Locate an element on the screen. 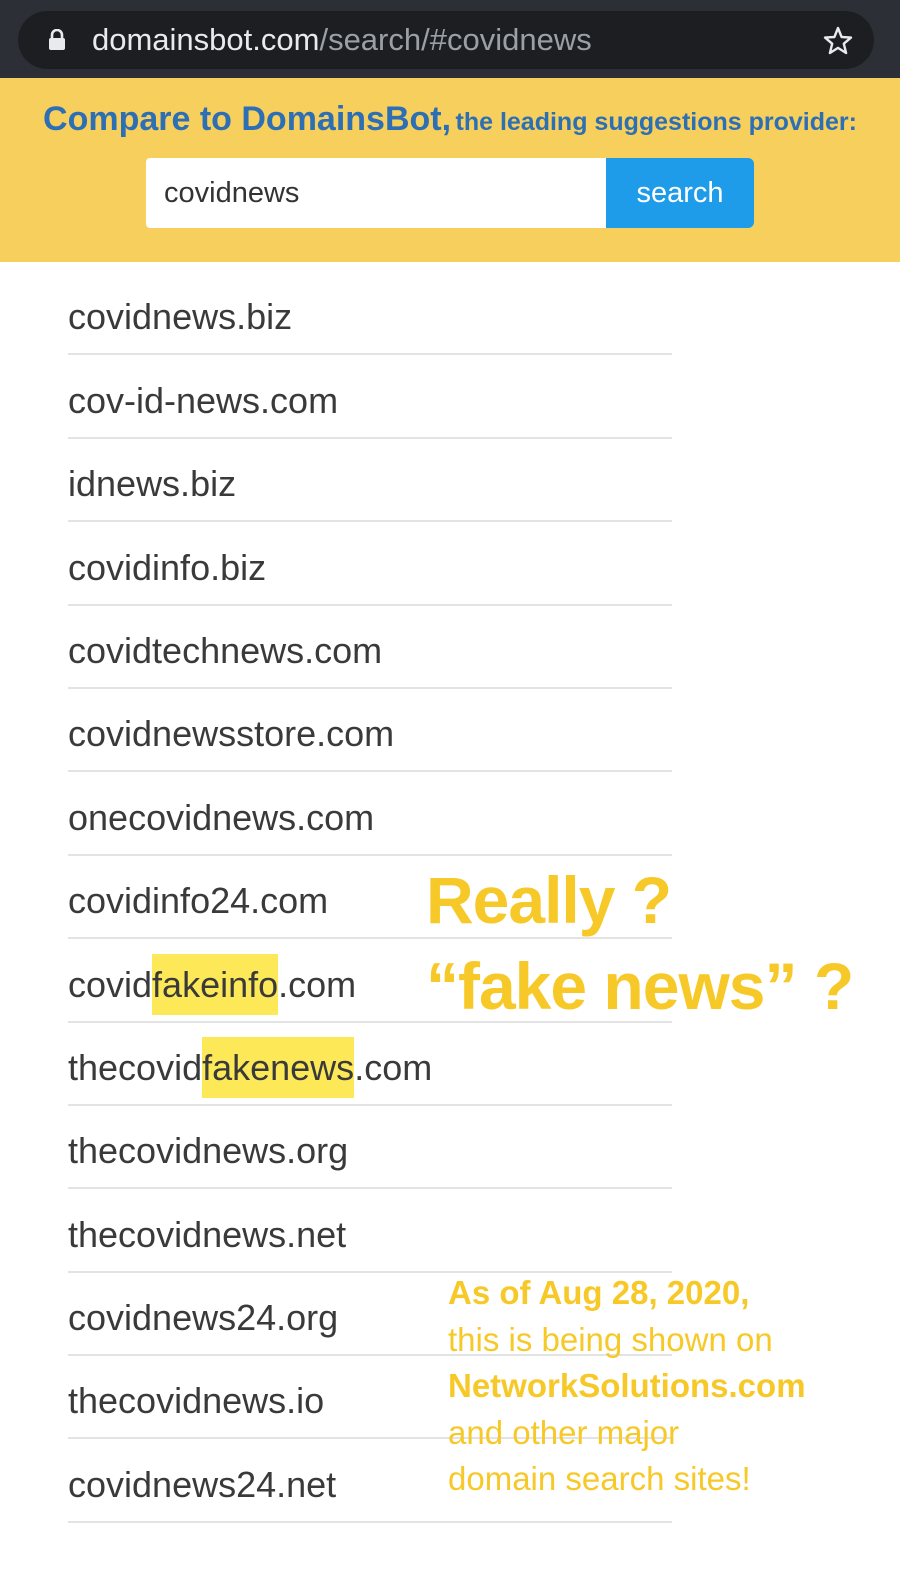 Image resolution: width=900 pixels, height=1582 pixels. result-domain-part: covidnewsstore.com is located at coordinates (231, 734).